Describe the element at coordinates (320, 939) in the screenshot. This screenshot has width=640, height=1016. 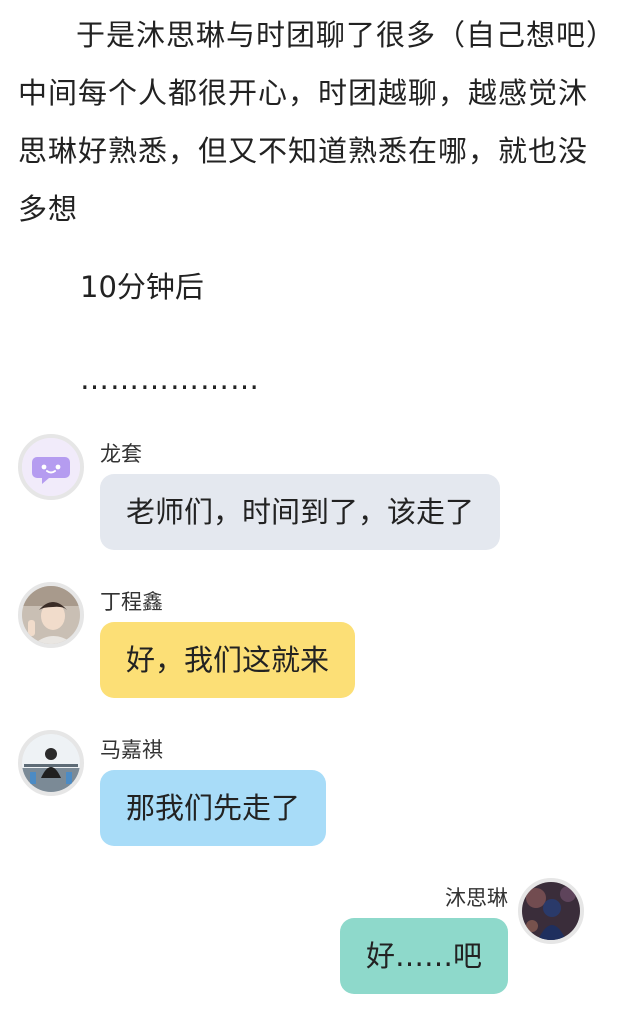
I see `chat-message-4: 沐思琳 好……吧` at that location.